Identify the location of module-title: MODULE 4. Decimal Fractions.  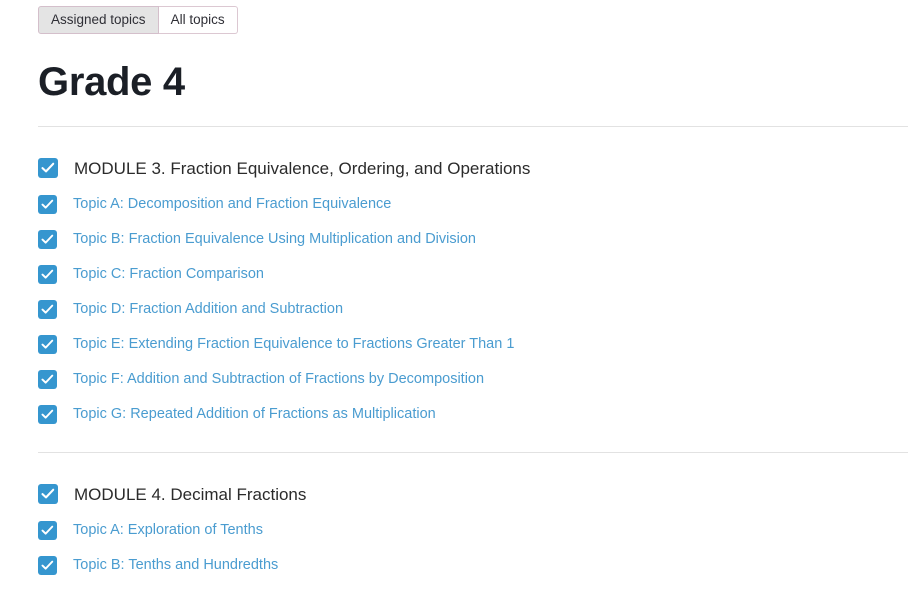
(190, 494).